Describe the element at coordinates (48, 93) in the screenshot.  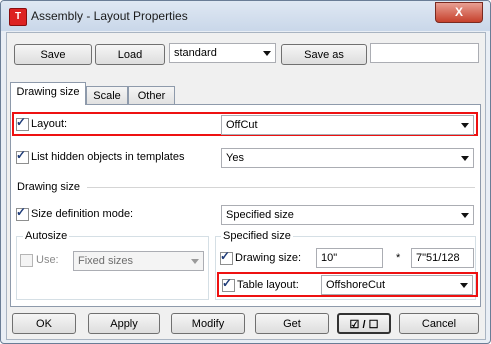
I see `tab-drawing-size: Drawing size` at that location.